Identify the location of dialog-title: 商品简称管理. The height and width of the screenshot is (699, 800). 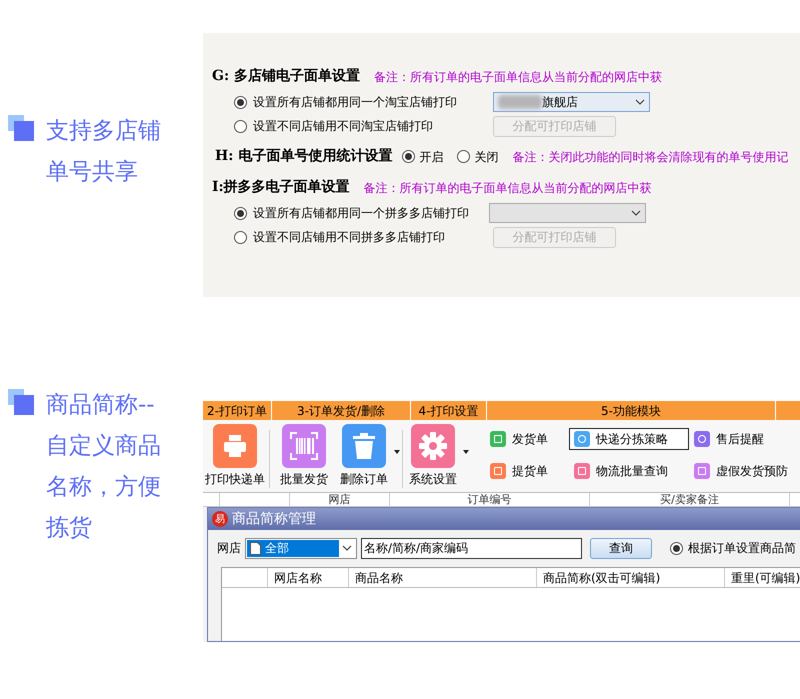
(274, 519).